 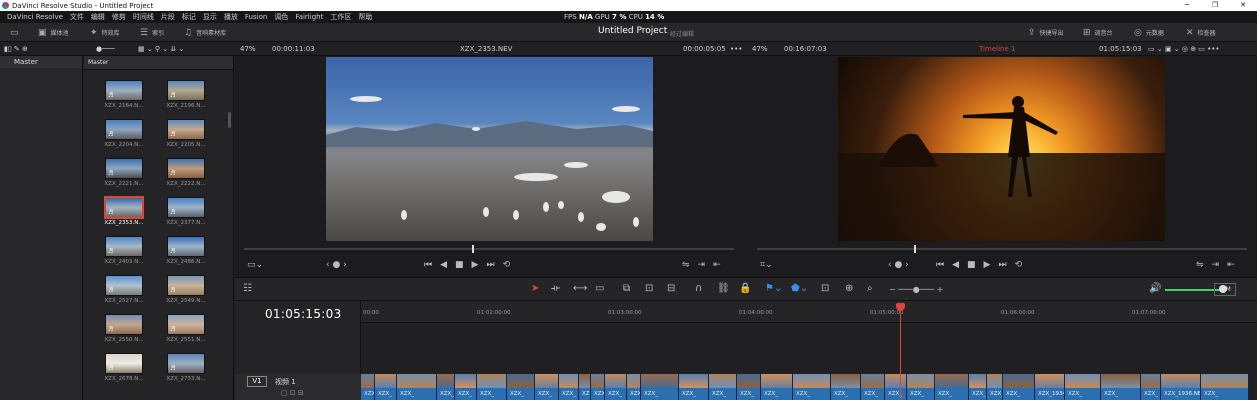 What do you see at coordinates (16, 32) in the screenshot?
I see `layout-toggle-button: ▭` at bounding box center [16, 32].